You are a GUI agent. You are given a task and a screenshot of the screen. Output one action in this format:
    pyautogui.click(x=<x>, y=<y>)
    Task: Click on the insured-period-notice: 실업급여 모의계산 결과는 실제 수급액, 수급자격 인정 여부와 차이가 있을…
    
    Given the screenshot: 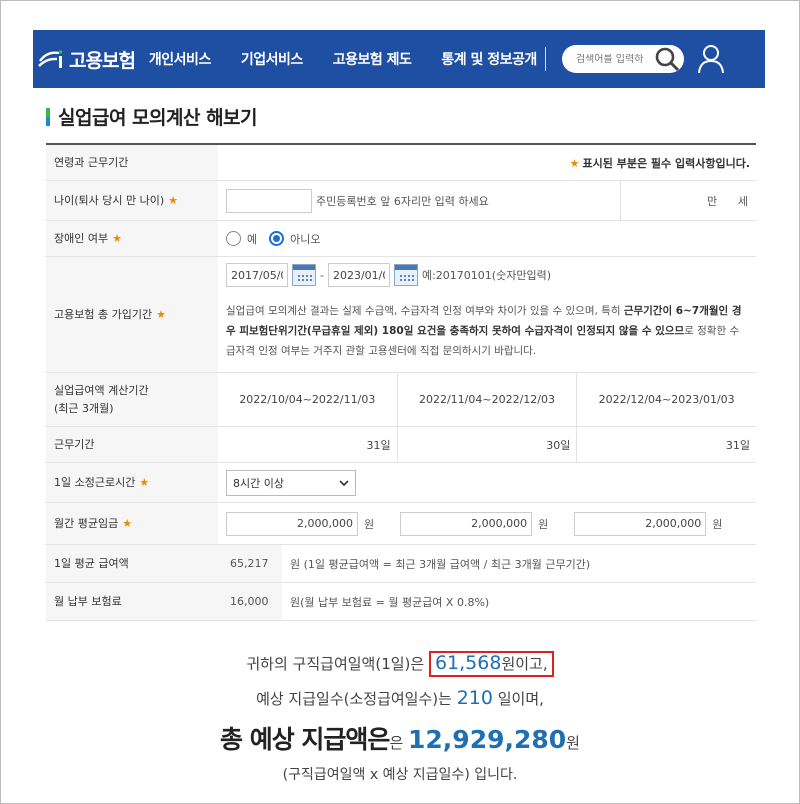 What is the action you would take?
    pyautogui.click(x=484, y=331)
    